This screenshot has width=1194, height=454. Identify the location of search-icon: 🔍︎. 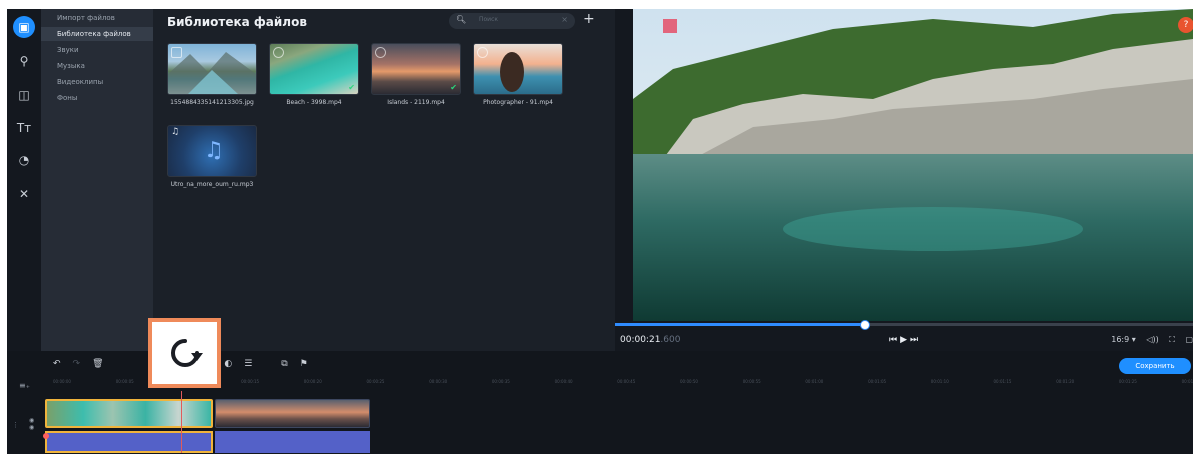
(461, 19).